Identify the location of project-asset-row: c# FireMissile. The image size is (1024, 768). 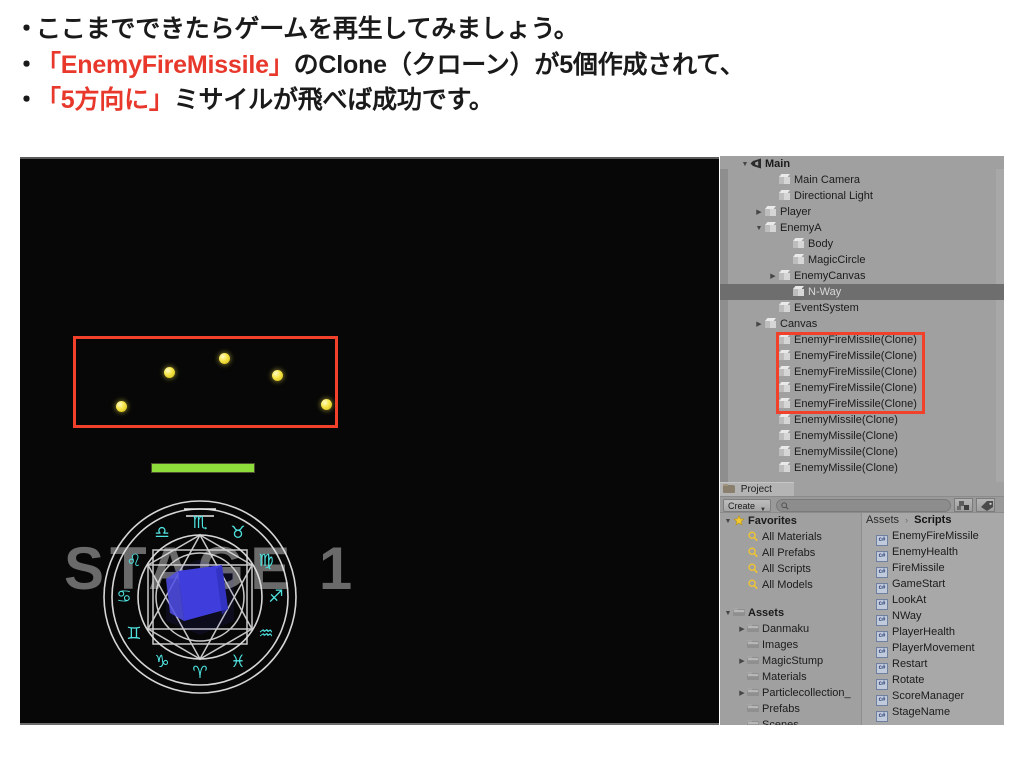
(933, 569).